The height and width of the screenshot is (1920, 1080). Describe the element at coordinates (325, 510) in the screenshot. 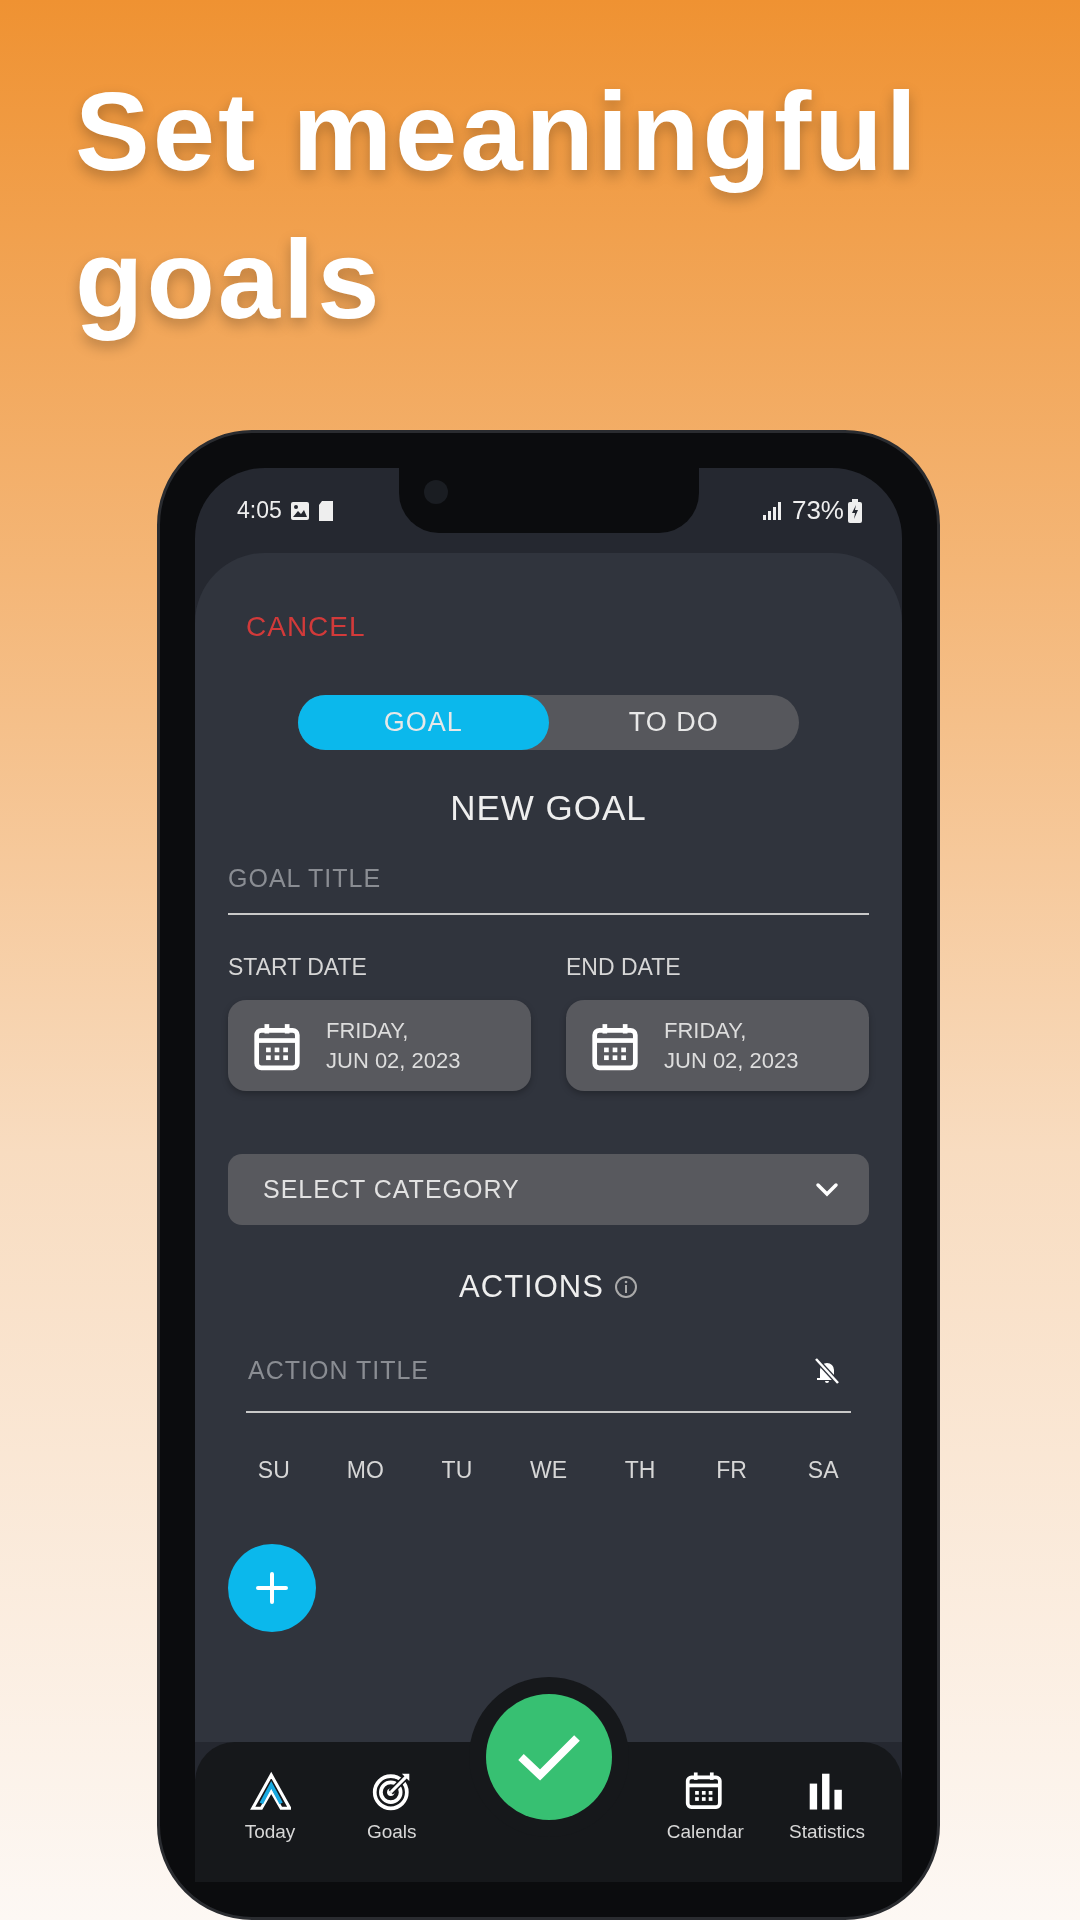

I see `sd-card-icon` at that location.